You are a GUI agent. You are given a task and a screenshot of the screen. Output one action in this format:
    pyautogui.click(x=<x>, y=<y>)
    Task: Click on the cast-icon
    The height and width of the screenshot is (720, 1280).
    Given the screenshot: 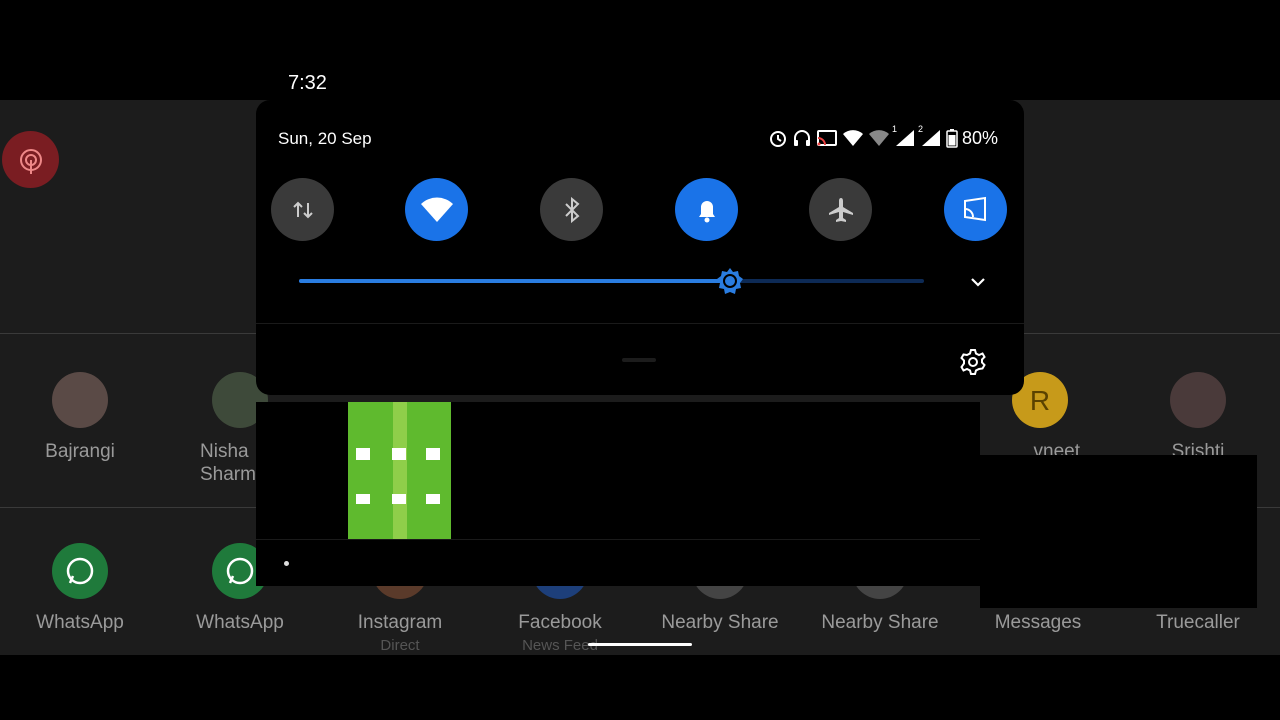 What is the action you would take?
    pyautogui.click(x=827, y=138)
    